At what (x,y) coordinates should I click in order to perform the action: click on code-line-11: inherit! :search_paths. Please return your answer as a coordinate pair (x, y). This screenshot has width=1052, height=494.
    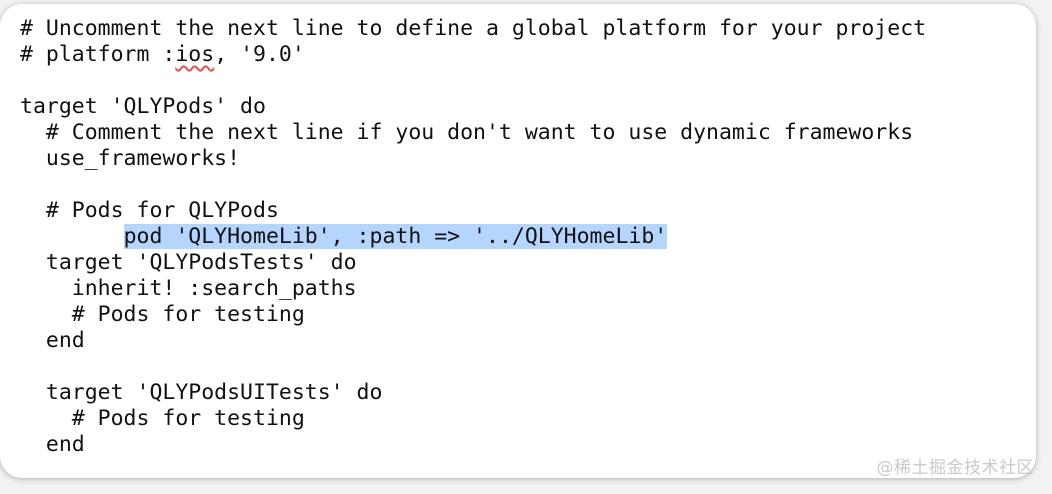
    Looking at the image, I should click on (188, 288).